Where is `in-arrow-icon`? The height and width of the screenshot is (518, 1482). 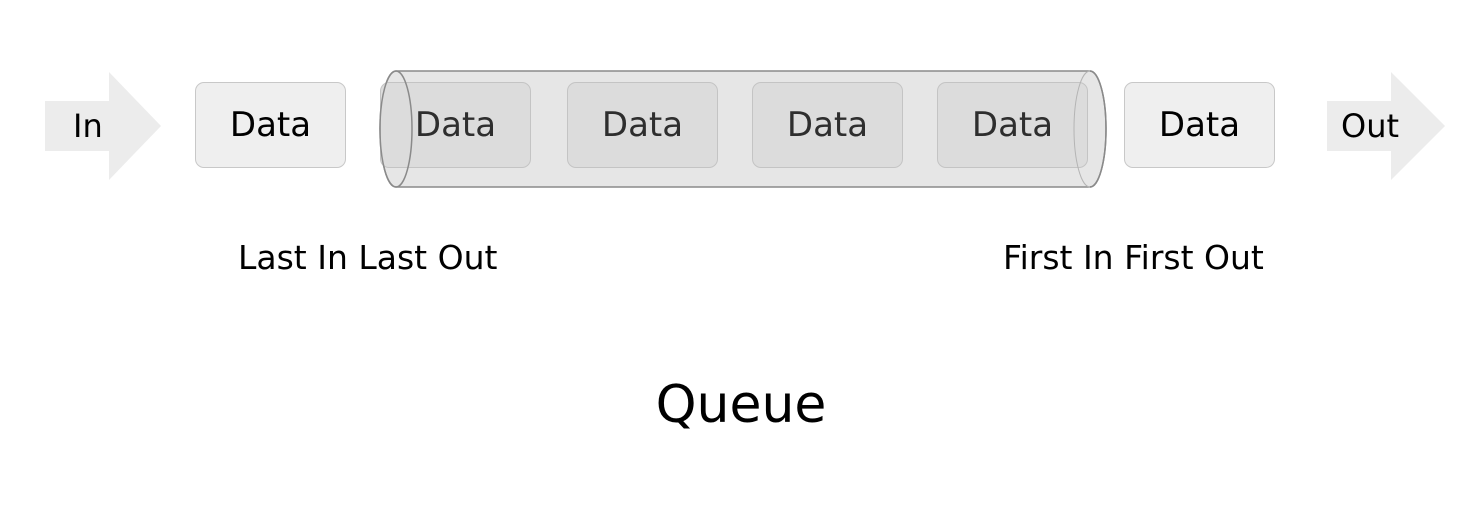
in-arrow-icon is located at coordinates (103, 126).